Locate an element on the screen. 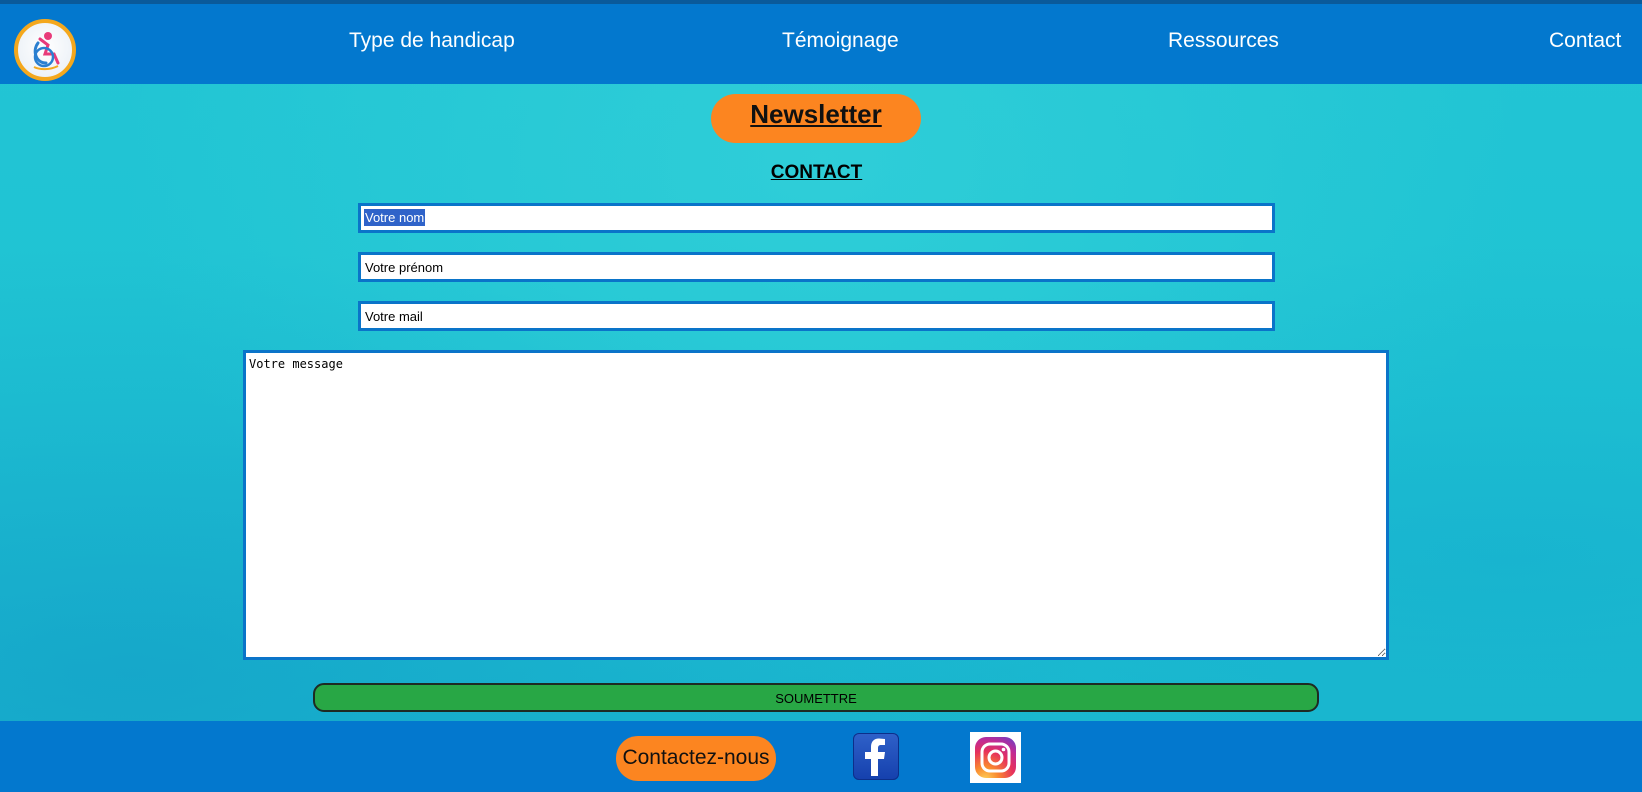  facebook-icon is located at coordinates (876, 756).